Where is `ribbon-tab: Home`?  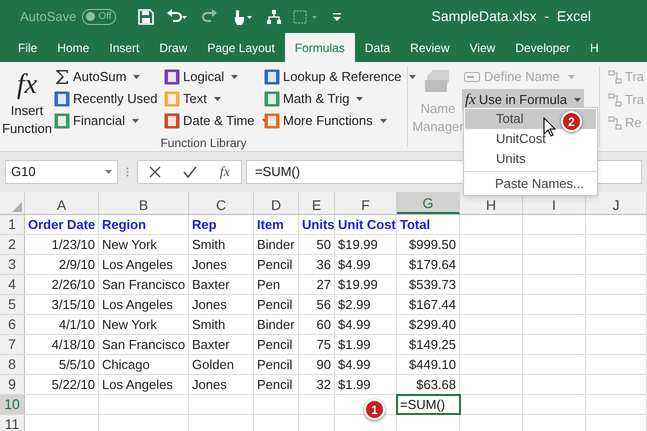 ribbon-tab: Home is located at coordinates (73, 47).